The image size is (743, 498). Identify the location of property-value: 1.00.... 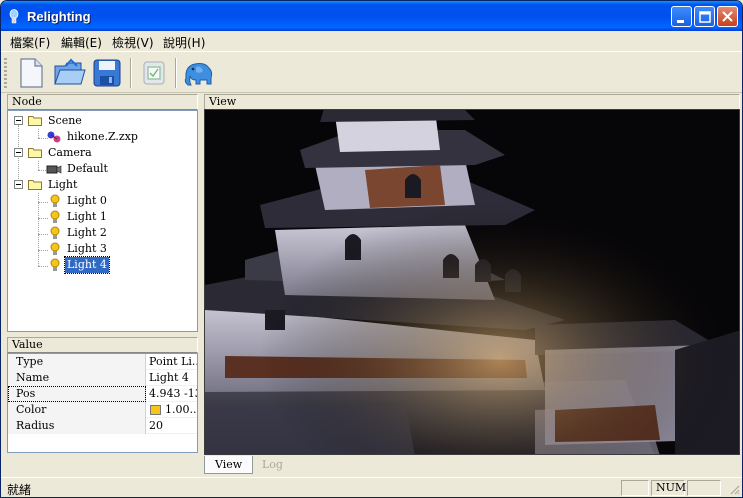
(173, 410).